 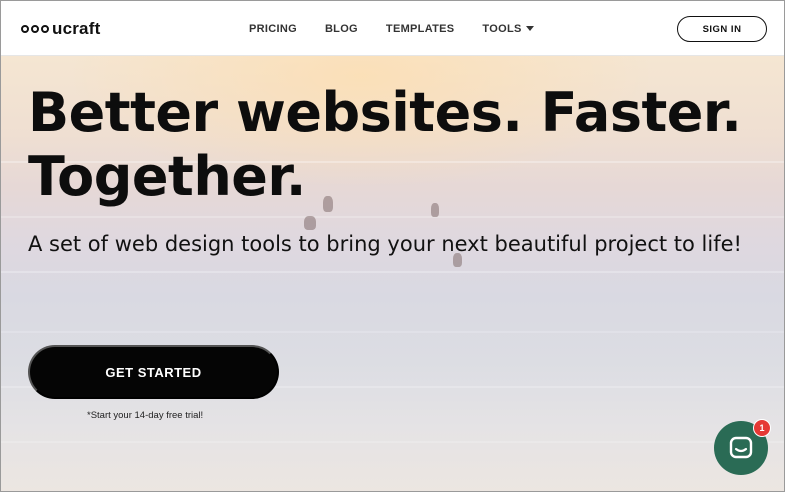 I want to click on nav-item-label: BLOG, so click(x=341, y=28).